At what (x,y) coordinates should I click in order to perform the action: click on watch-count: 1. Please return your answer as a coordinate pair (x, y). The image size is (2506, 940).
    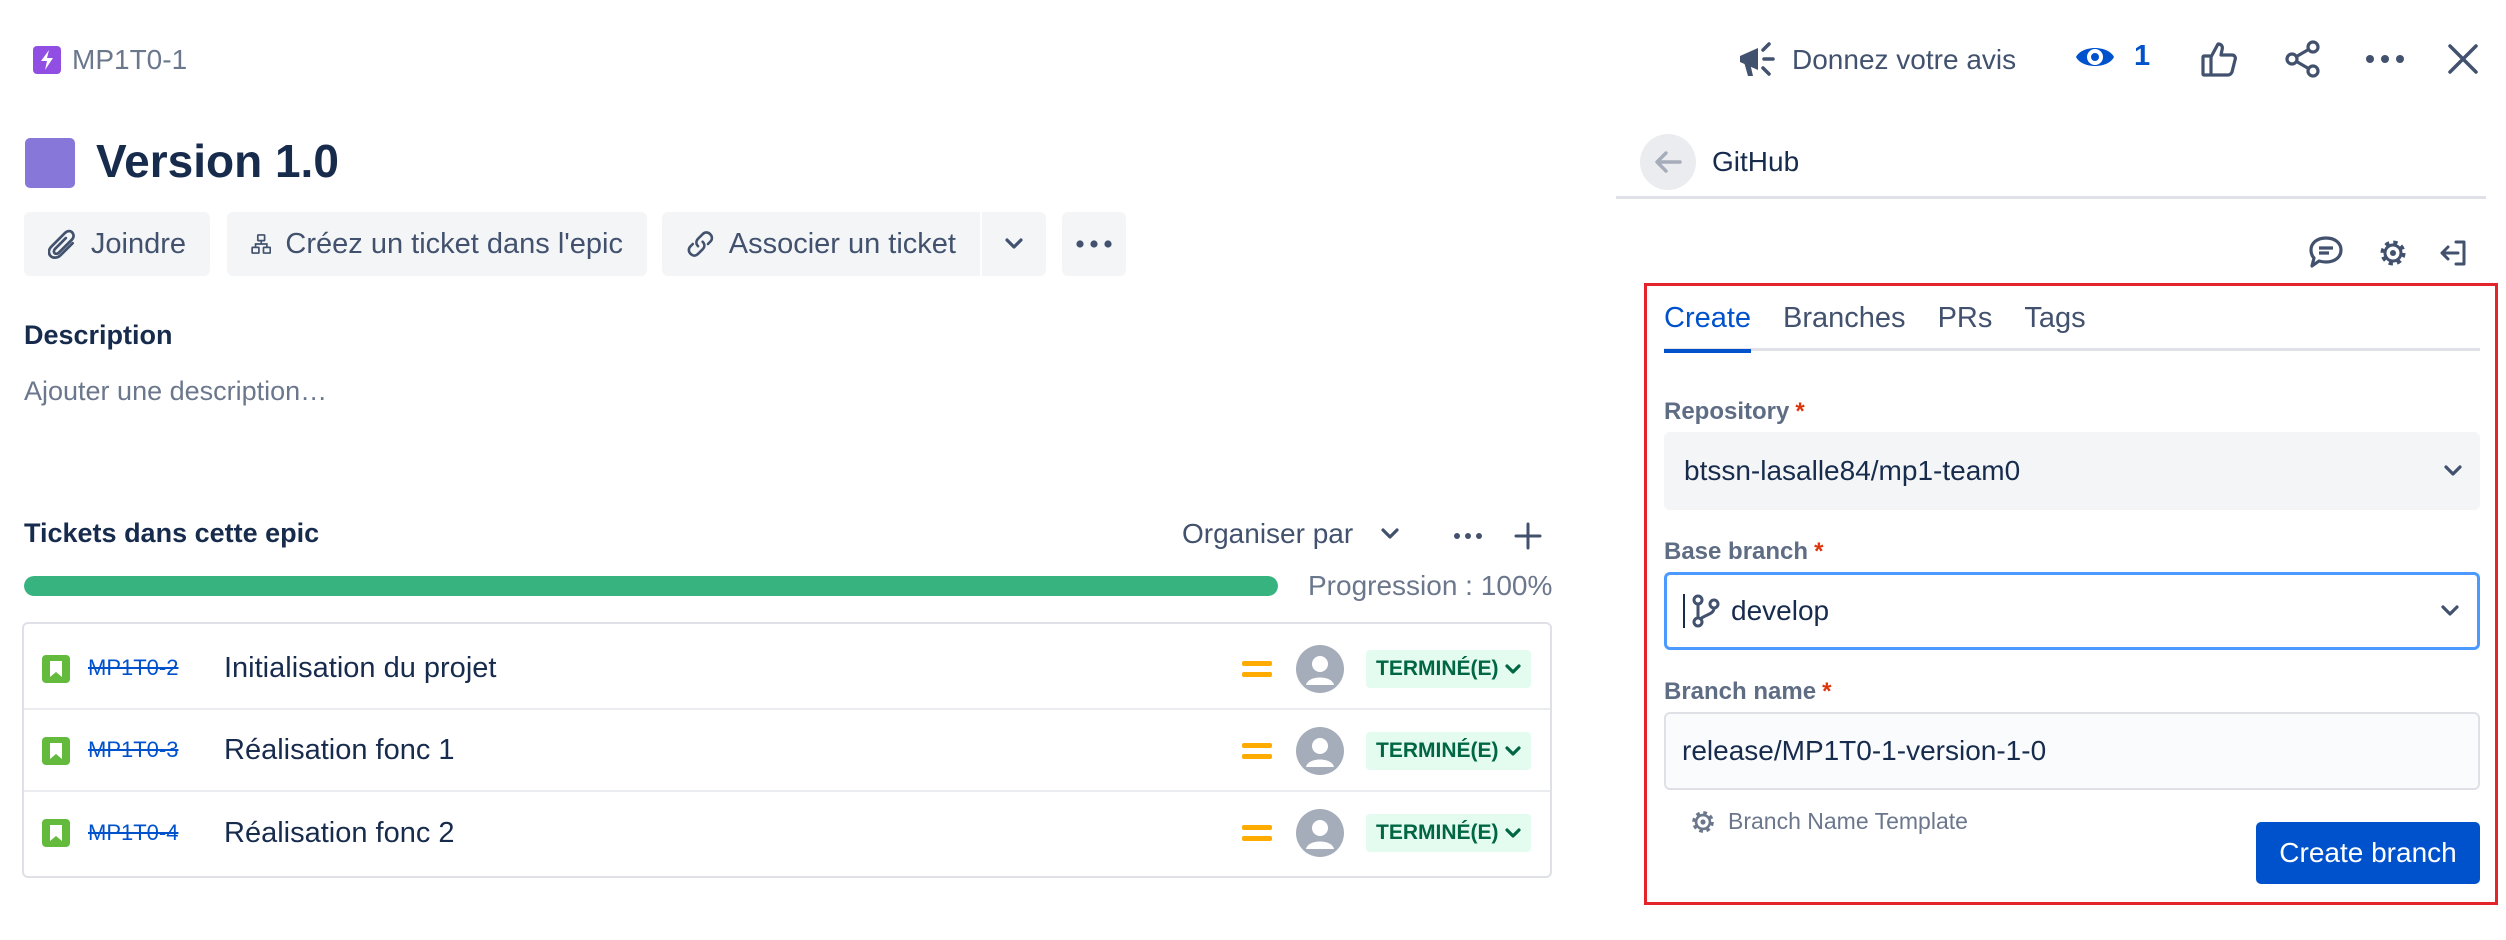
    Looking at the image, I should click on (2142, 56).